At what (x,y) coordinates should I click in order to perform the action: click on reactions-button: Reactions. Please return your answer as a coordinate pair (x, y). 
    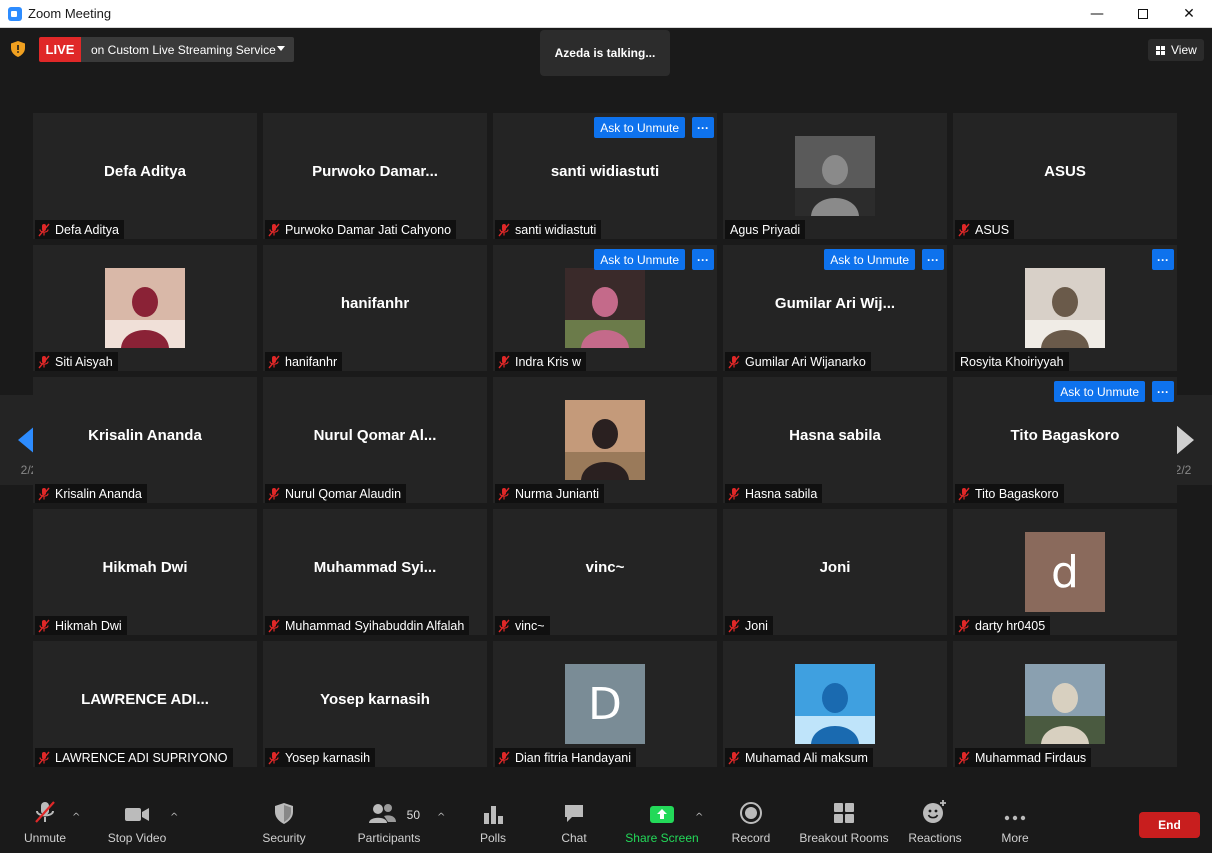
    Looking at the image, I should click on (935, 824).